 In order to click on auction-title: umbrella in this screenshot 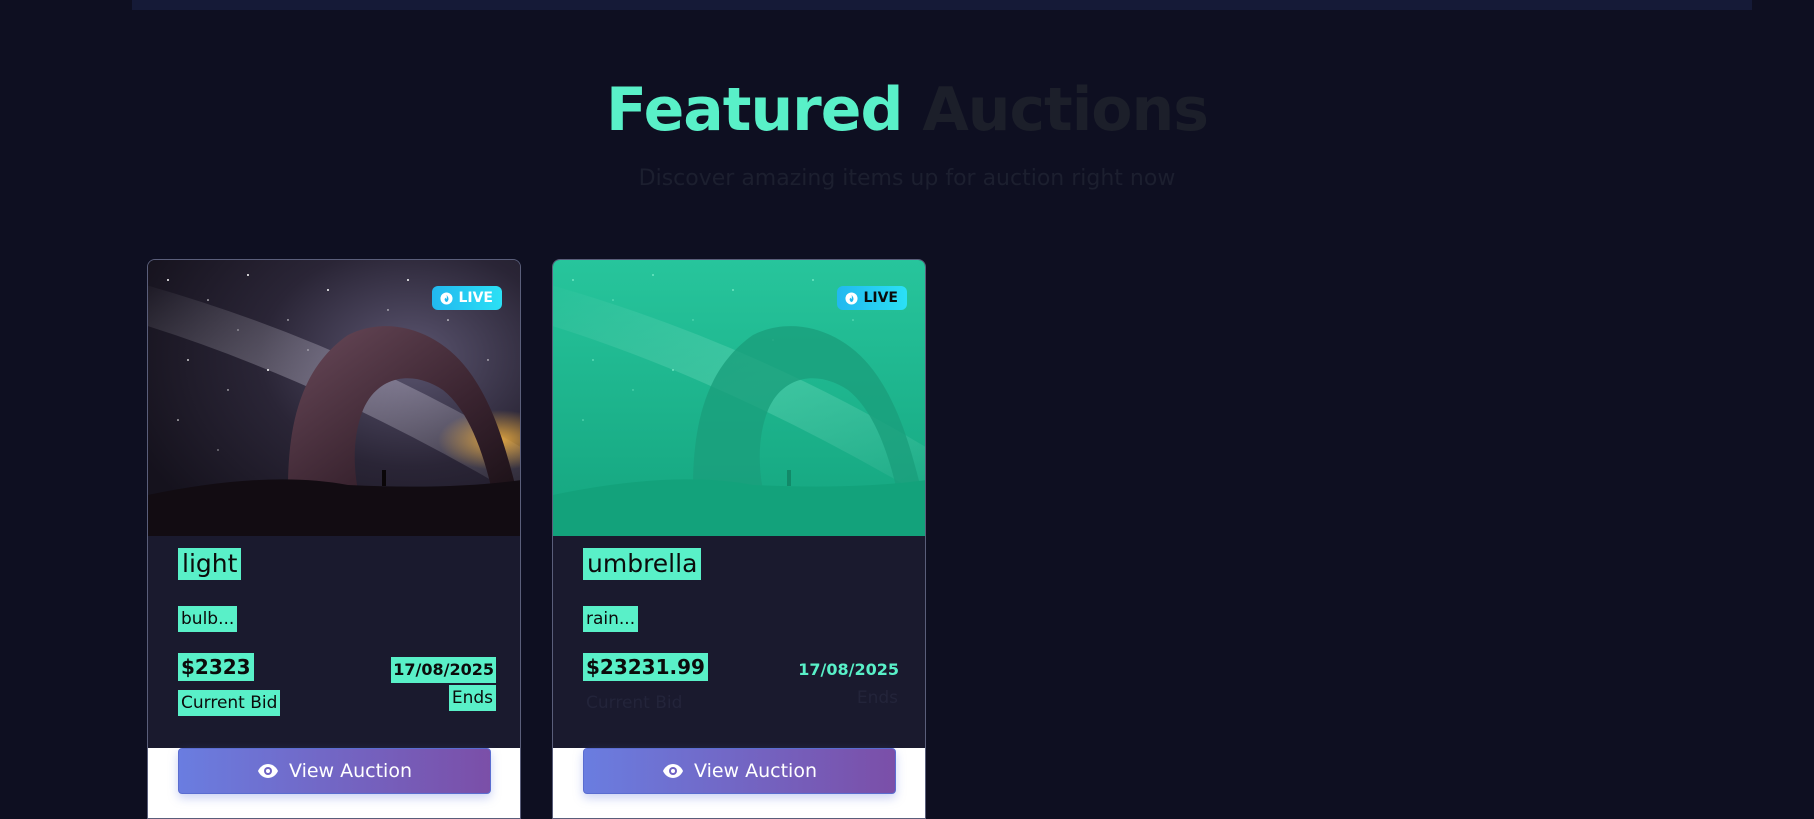, I will do `click(642, 564)`.